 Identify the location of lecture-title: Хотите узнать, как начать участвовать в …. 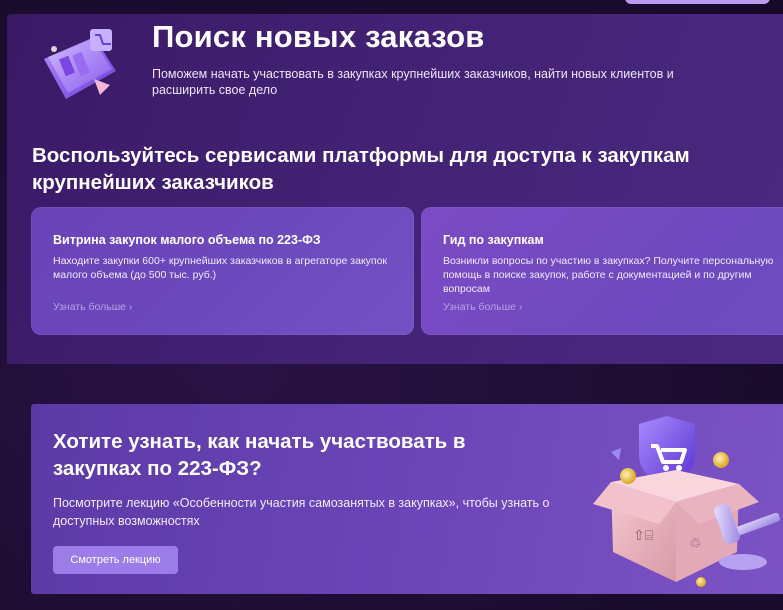
(259, 455).